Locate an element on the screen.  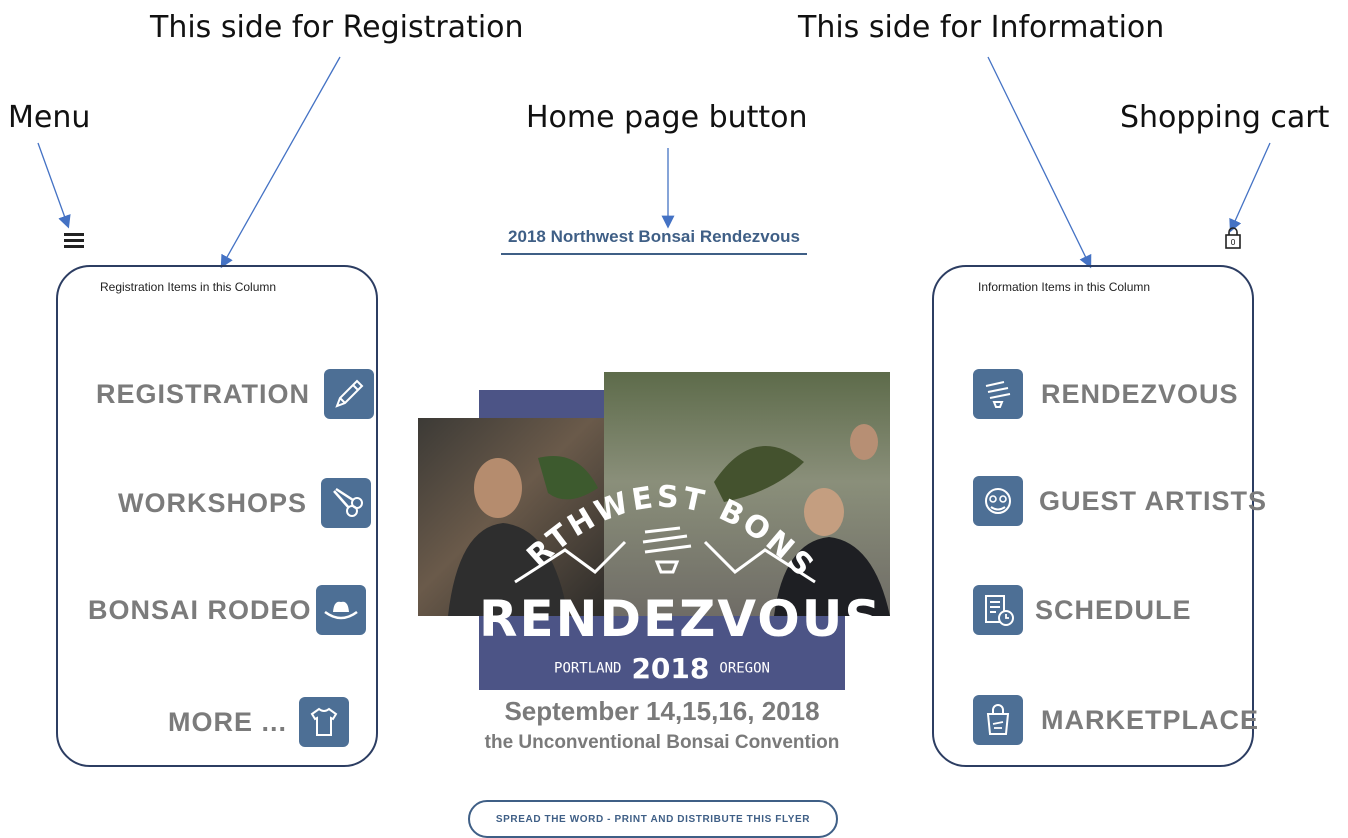
nav-item-bonsai-rodeo: BONSAI RODEO is located at coordinates (227, 610).